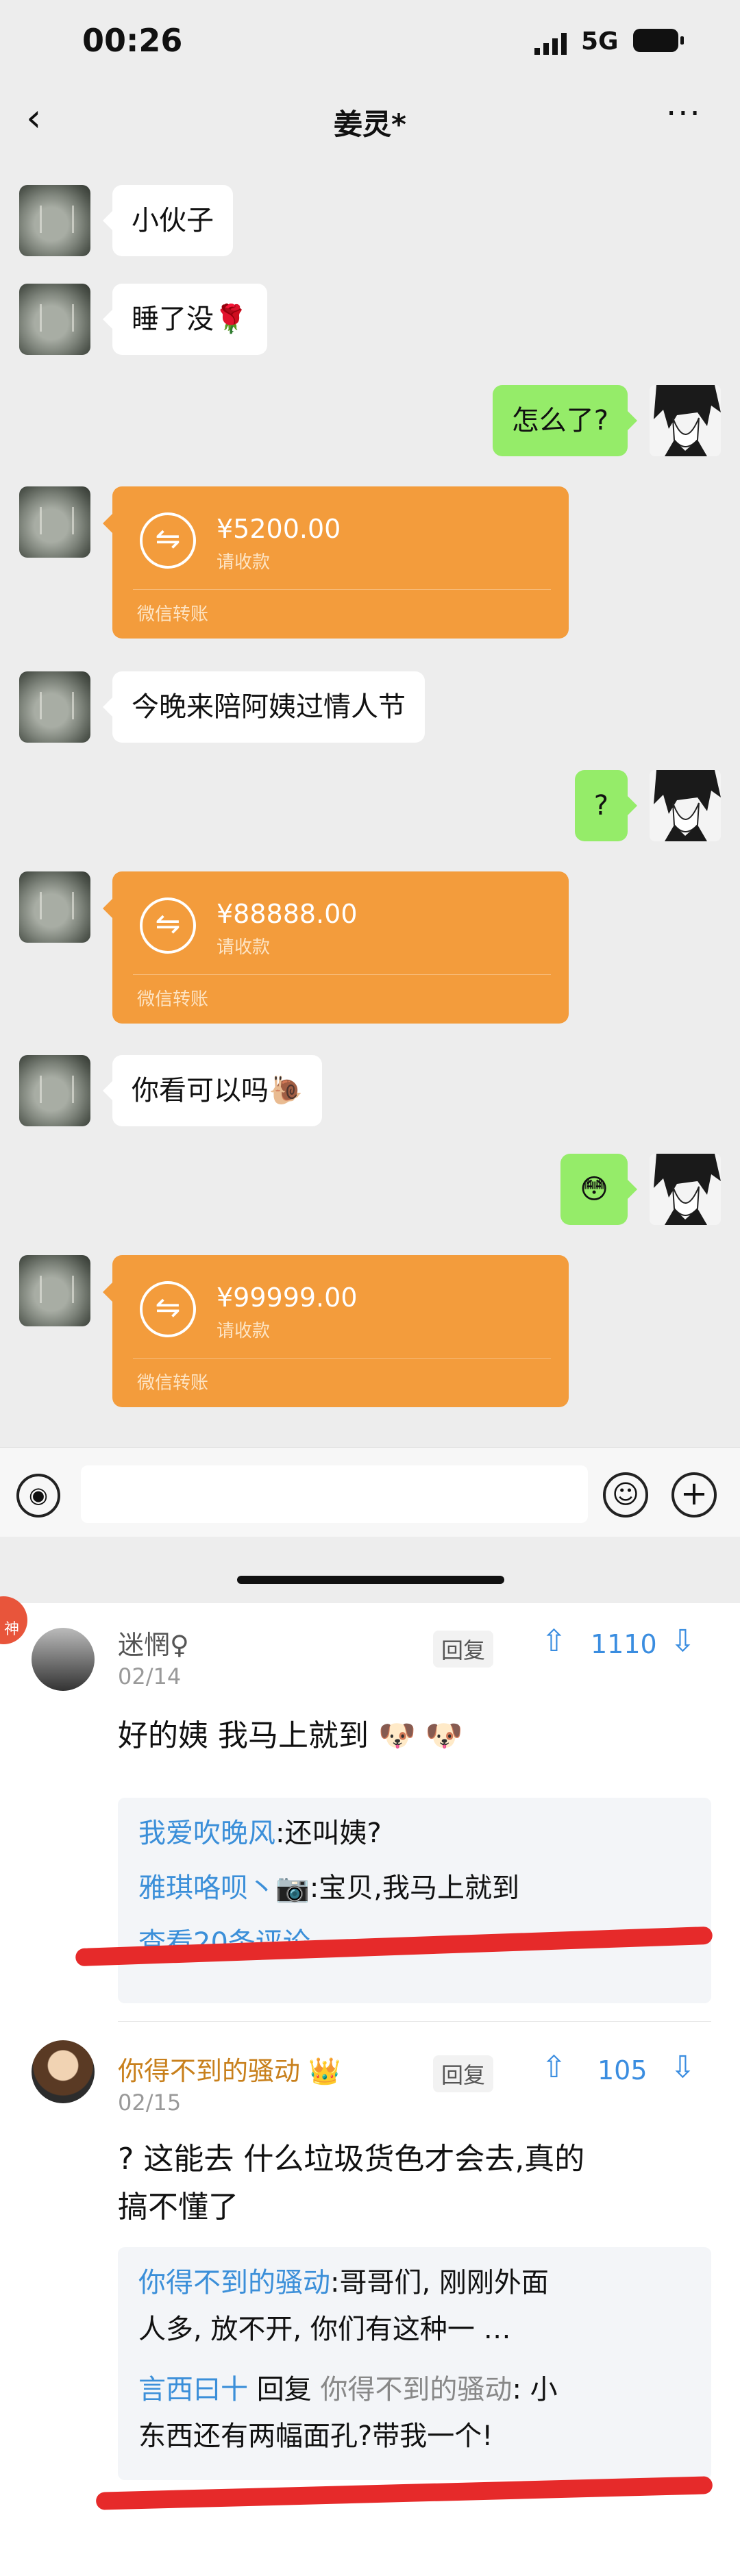 This screenshot has width=740, height=2576. What do you see at coordinates (535, 2389) in the screenshot?
I see `reply-text: : 小` at bounding box center [535, 2389].